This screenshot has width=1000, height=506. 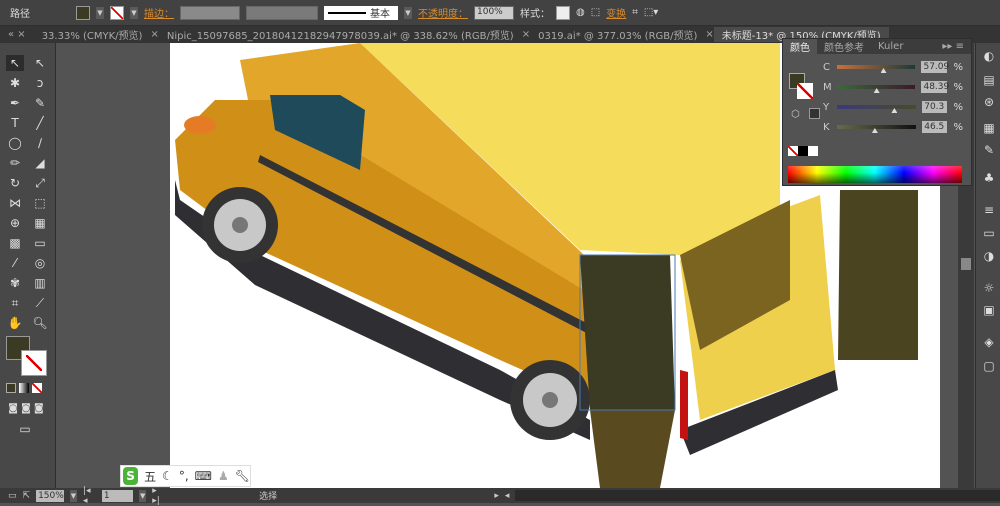 What do you see at coordinates (12, 496) in the screenshot?
I see `artboard-nav-icon: ▭` at bounding box center [12, 496].